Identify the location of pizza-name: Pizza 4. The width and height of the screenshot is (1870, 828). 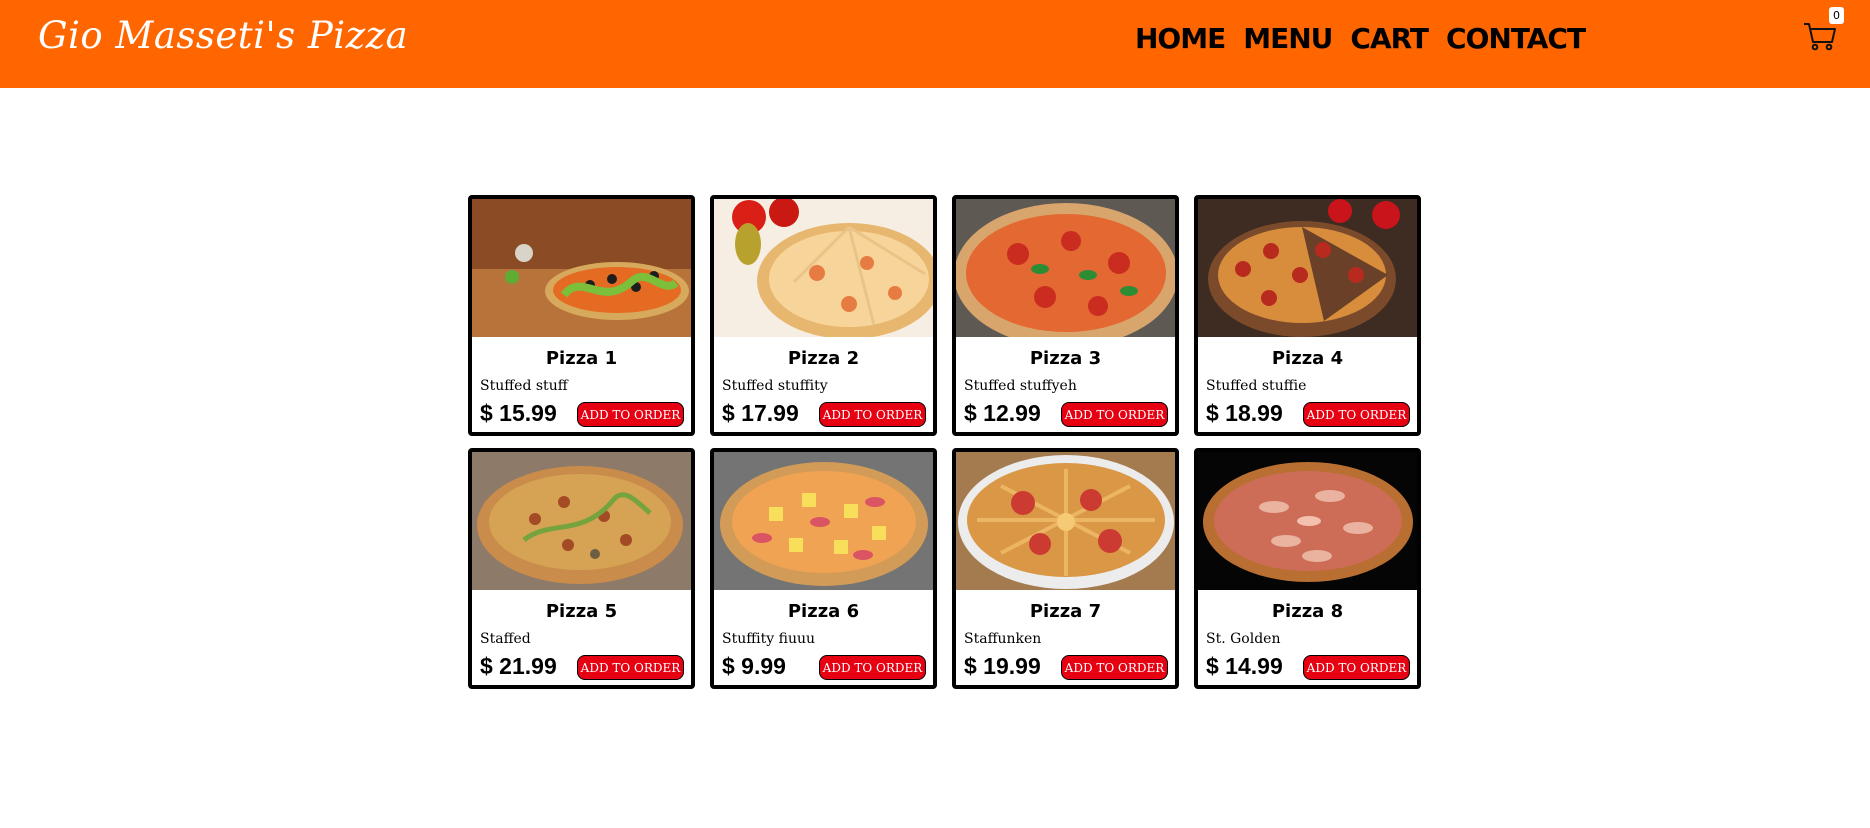
(1307, 358).